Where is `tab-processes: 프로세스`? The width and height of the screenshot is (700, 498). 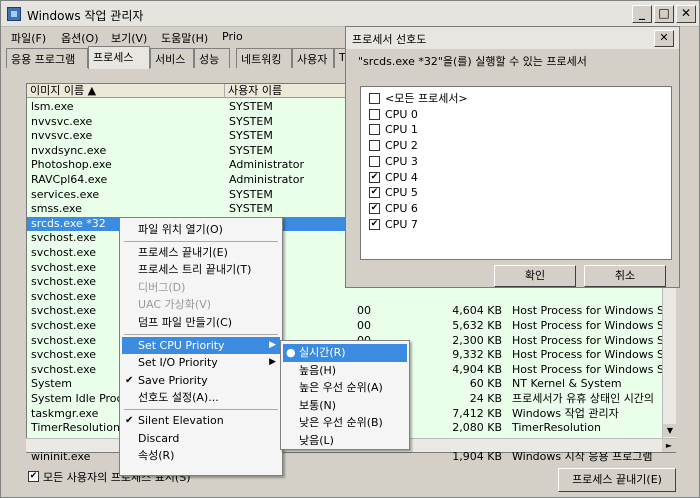
tab-processes: 프로세스 is located at coordinates (119, 57).